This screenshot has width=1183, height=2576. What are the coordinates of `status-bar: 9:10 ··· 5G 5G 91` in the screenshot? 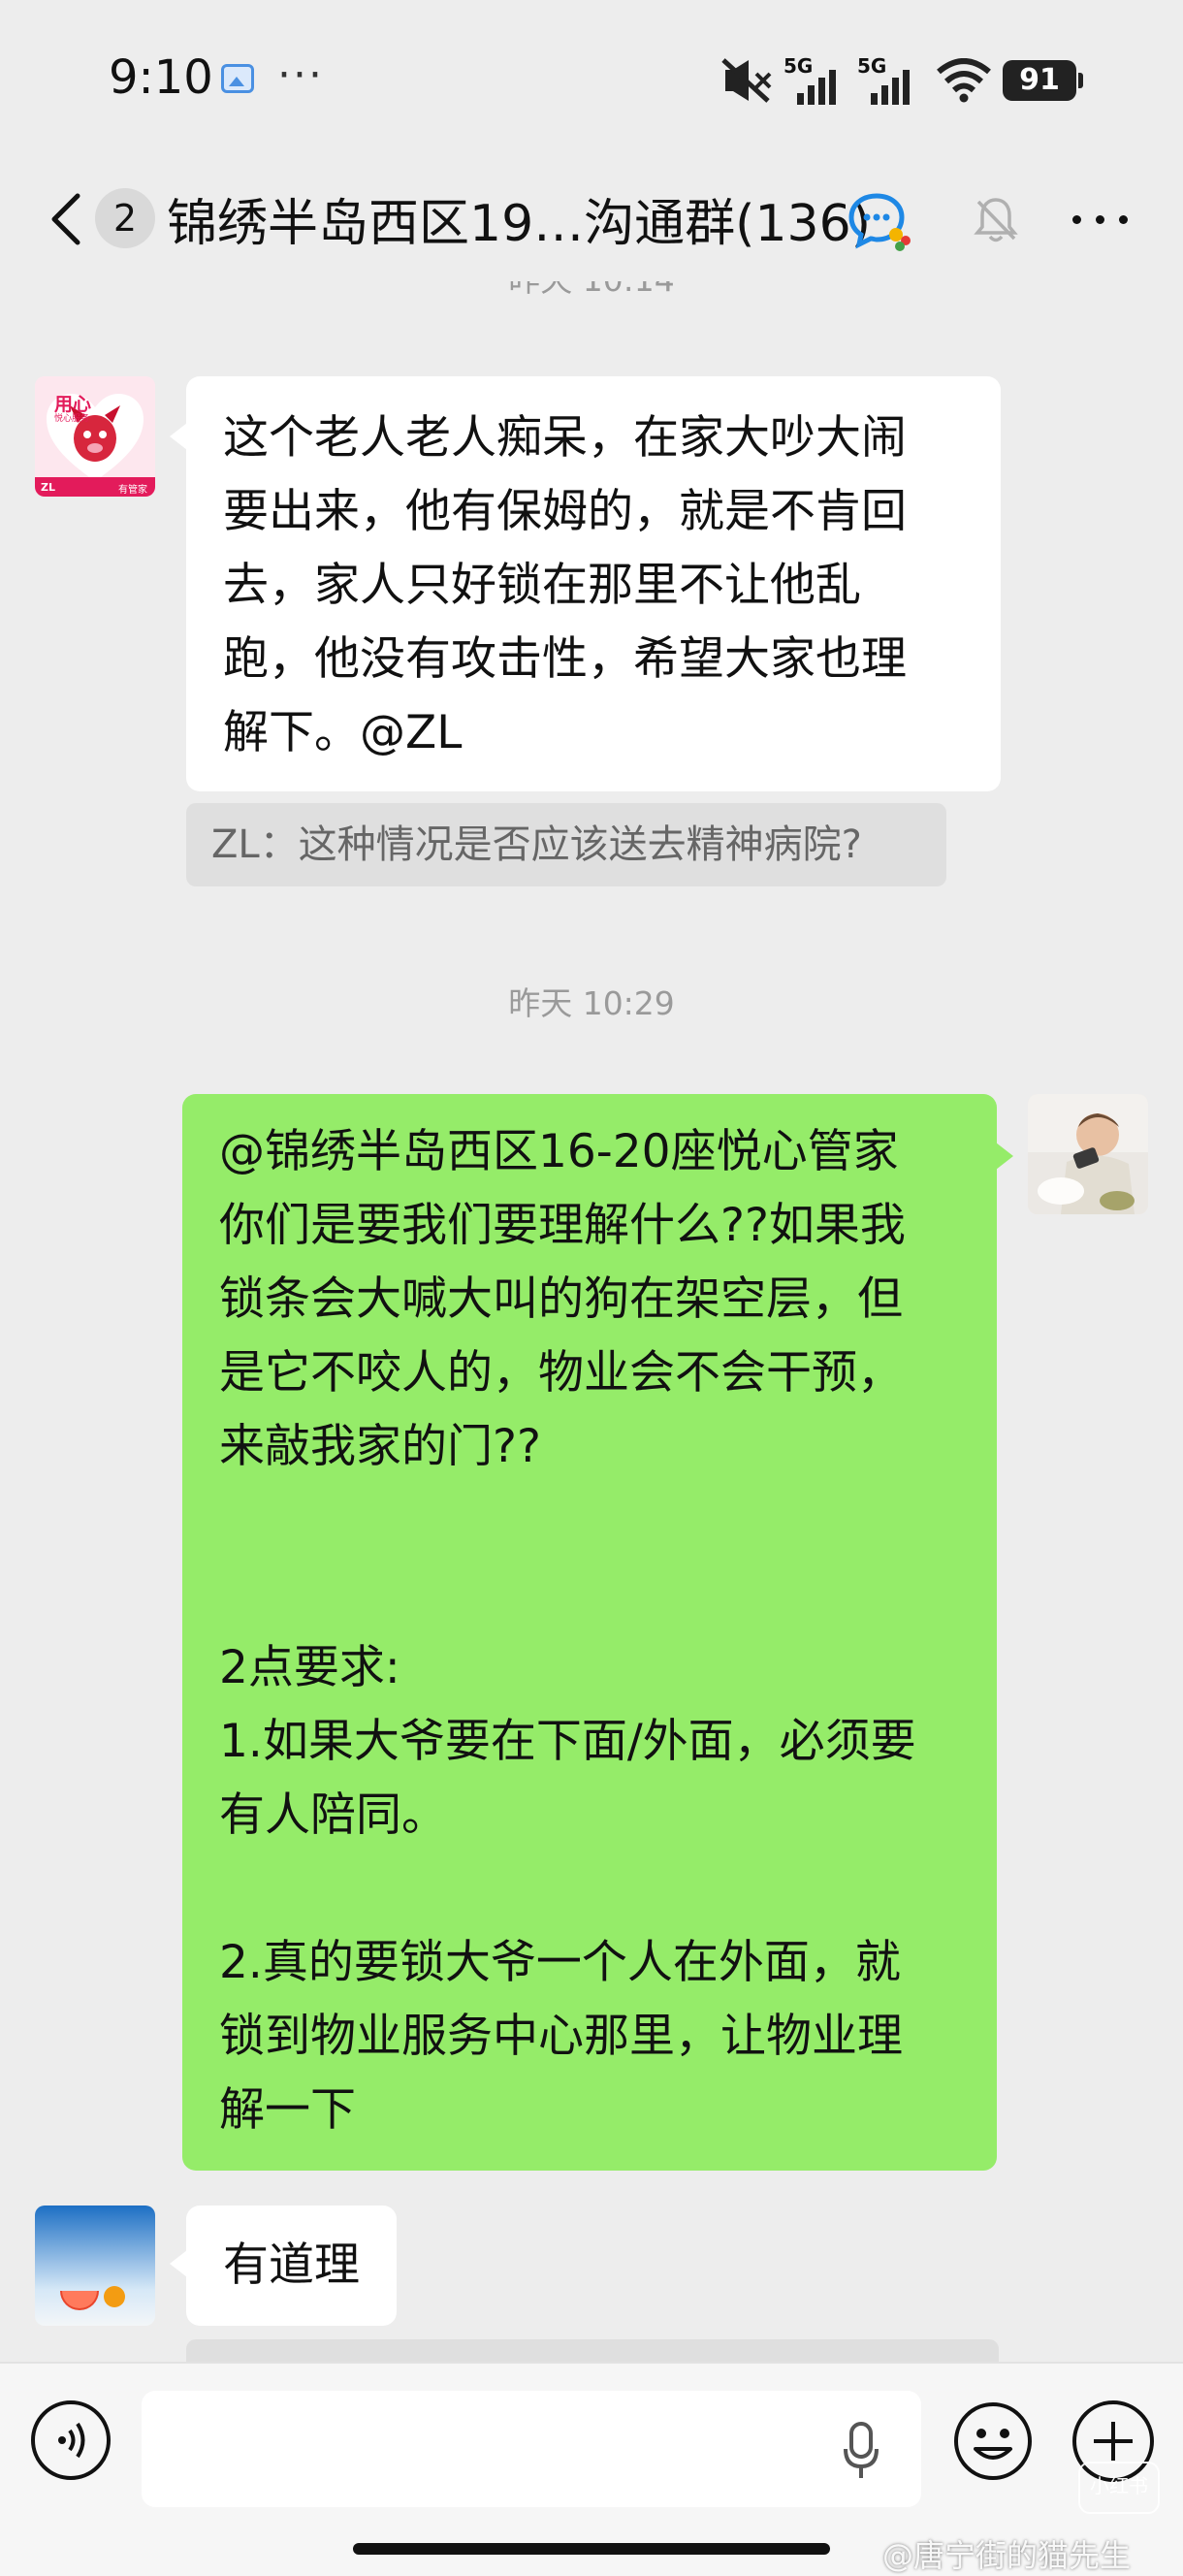 It's located at (591, 77).